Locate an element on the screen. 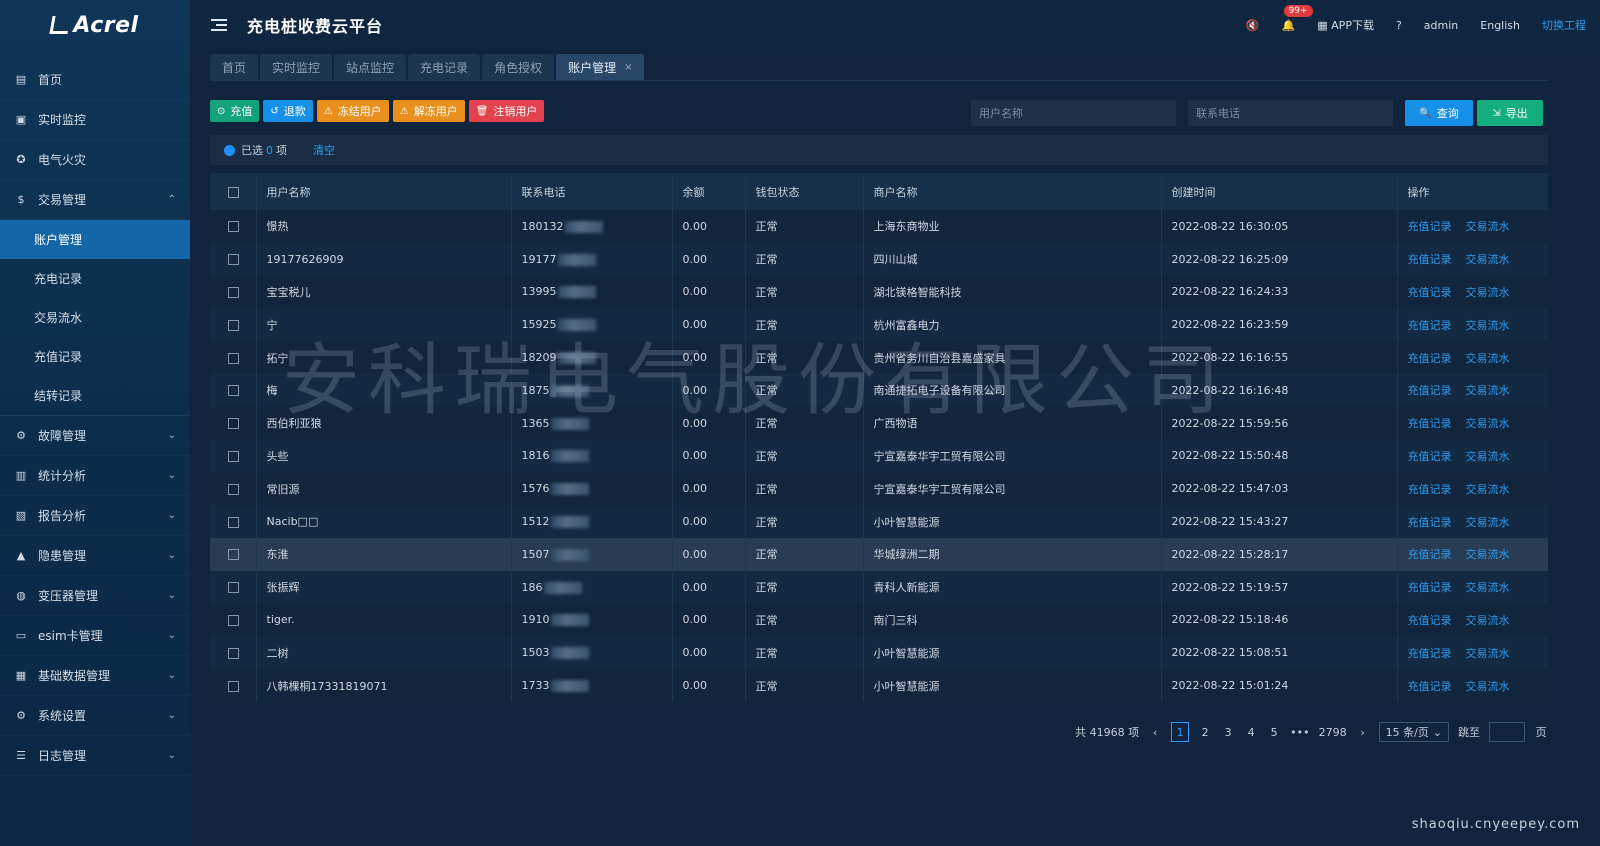 The image size is (1600, 846). close-icon: × is located at coordinates (628, 67).